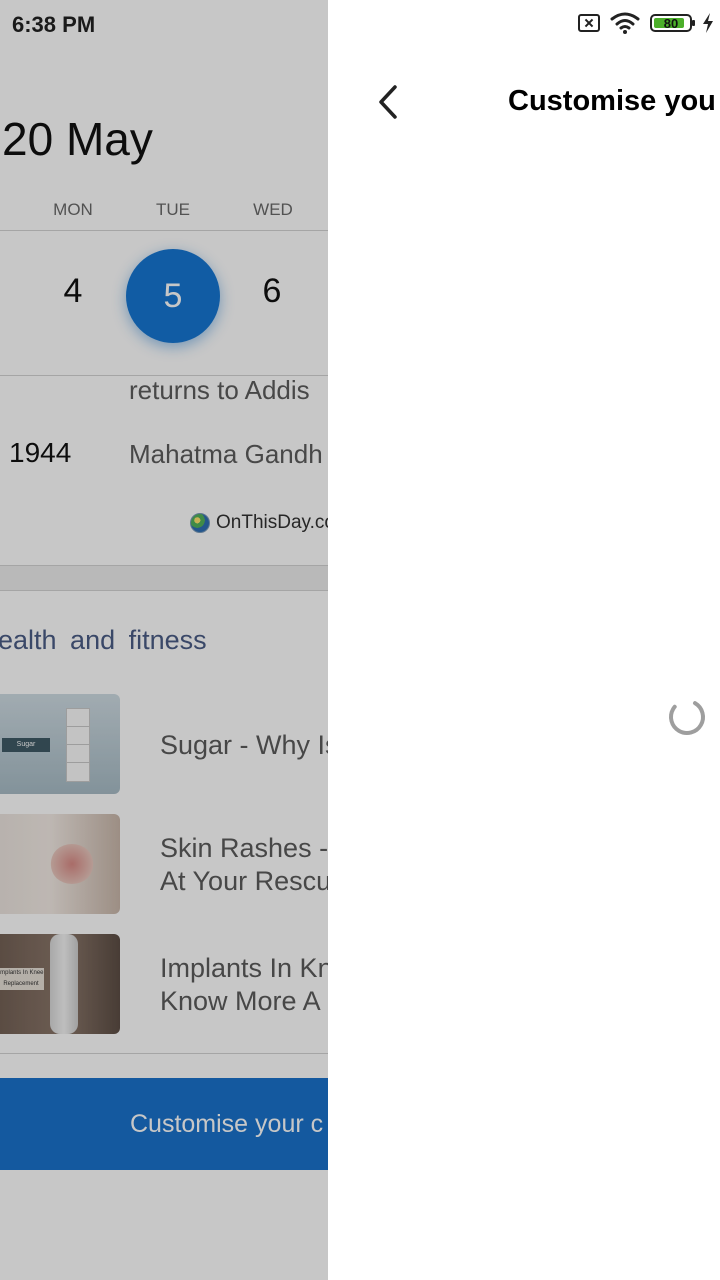  I want to click on panel-title: Customise you, so click(612, 101).